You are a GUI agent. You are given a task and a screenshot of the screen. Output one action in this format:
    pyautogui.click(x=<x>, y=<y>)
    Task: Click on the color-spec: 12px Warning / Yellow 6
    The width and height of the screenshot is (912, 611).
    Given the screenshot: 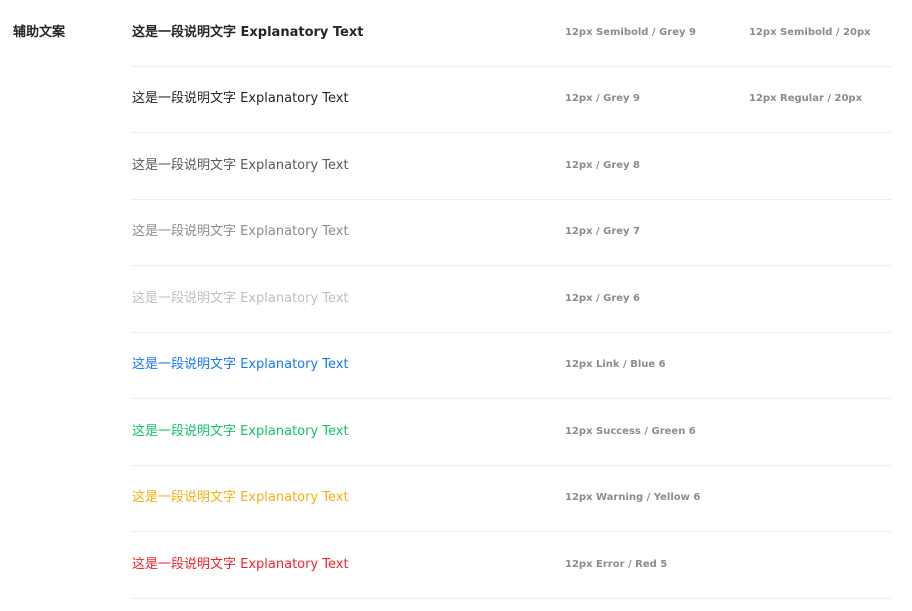 What is the action you would take?
    pyautogui.click(x=633, y=498)
    